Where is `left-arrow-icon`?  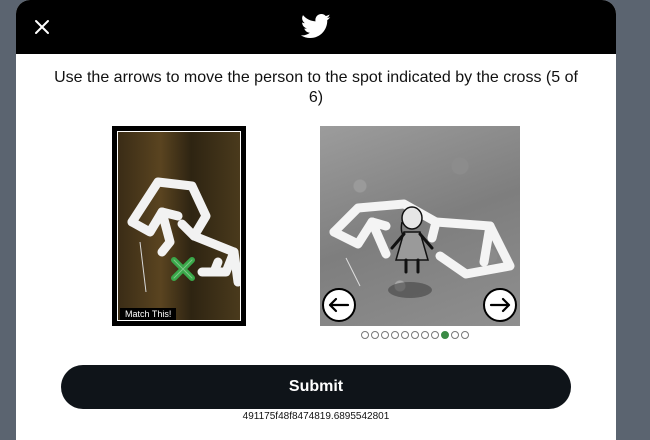 left-arrow-icon is located at coordinates (339, 305).